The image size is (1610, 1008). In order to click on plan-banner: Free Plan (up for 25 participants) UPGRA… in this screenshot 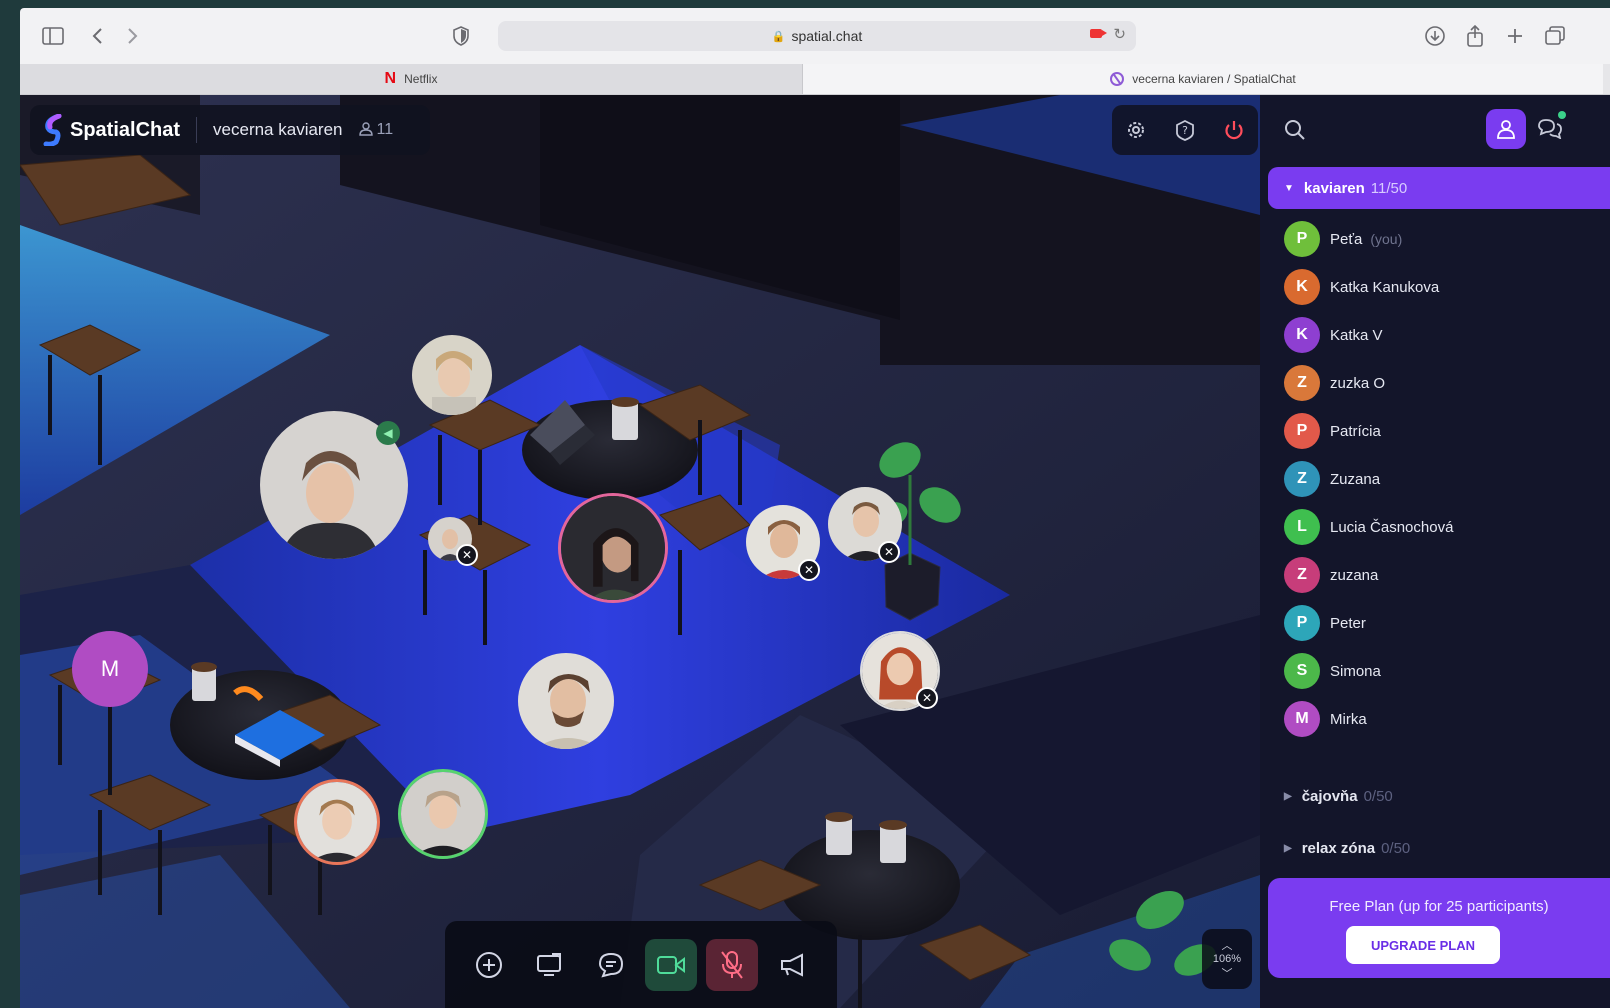, I will do `click(1439, 928)`.